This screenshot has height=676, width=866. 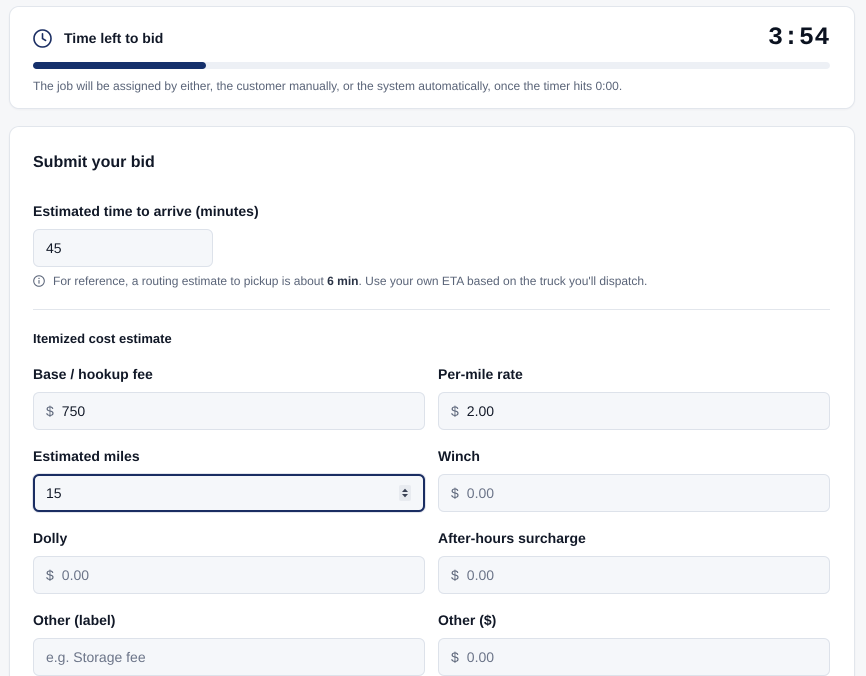 I want to click on number-input: 15, so click(x=229, y=493).